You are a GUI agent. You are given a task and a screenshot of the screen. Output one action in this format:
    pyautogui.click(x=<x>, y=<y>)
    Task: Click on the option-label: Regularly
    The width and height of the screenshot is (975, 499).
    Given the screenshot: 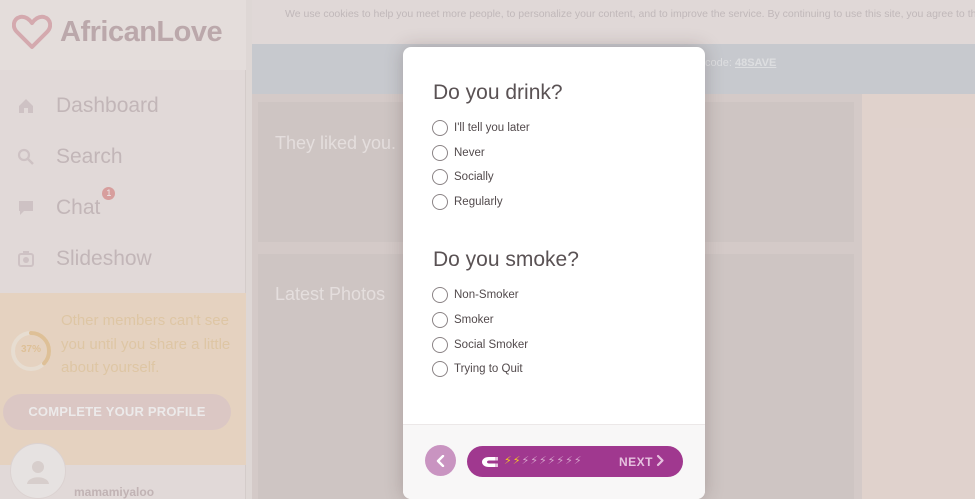 What is the action you would take?
    pyautogui.click(x=478, y=202)
    